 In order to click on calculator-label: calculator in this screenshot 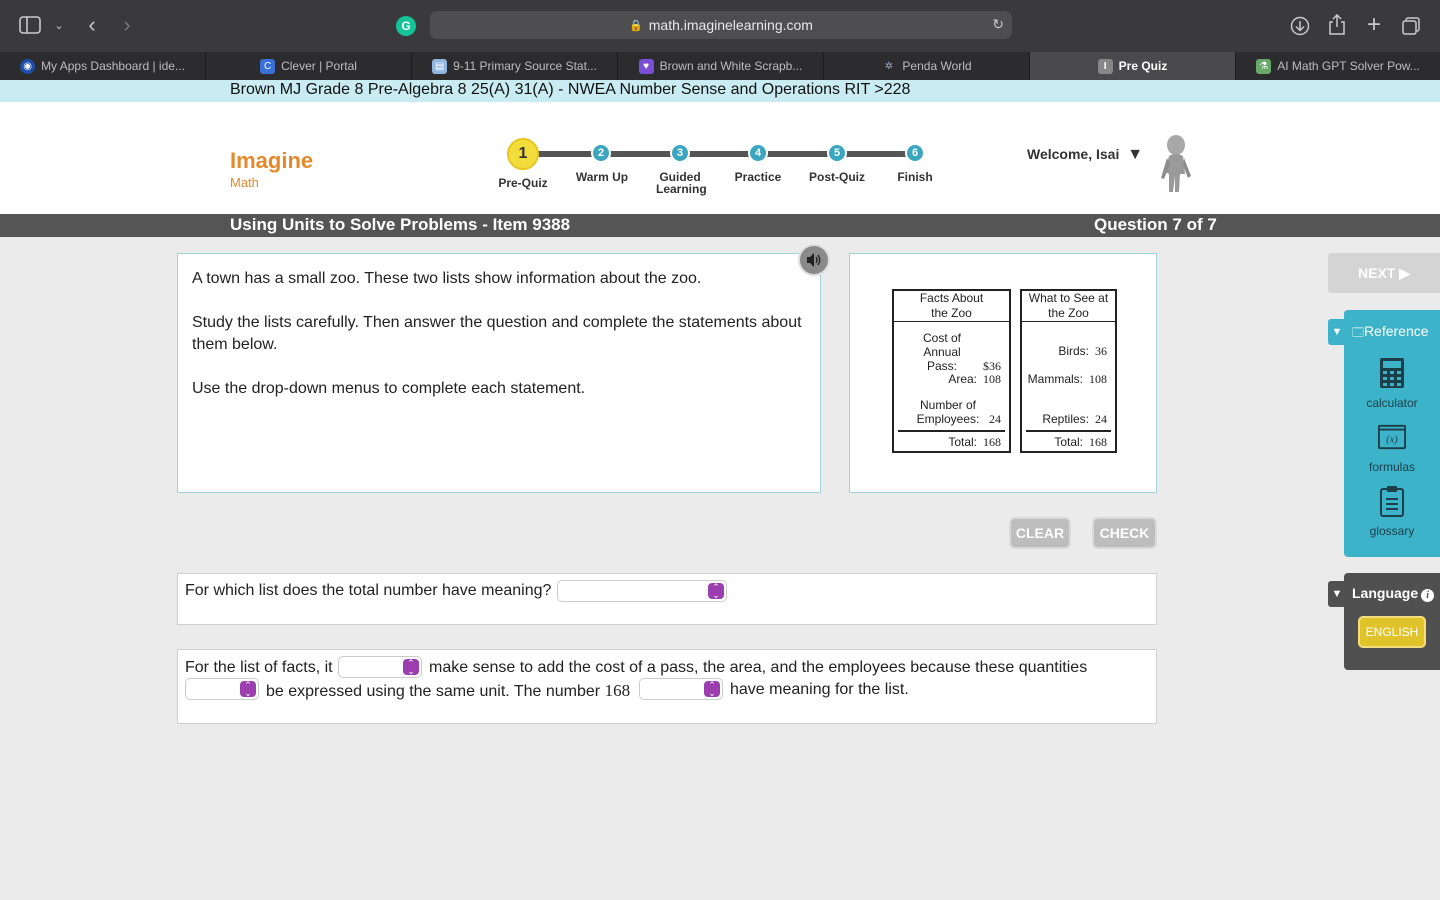, I will do `click(1392, 403)`.